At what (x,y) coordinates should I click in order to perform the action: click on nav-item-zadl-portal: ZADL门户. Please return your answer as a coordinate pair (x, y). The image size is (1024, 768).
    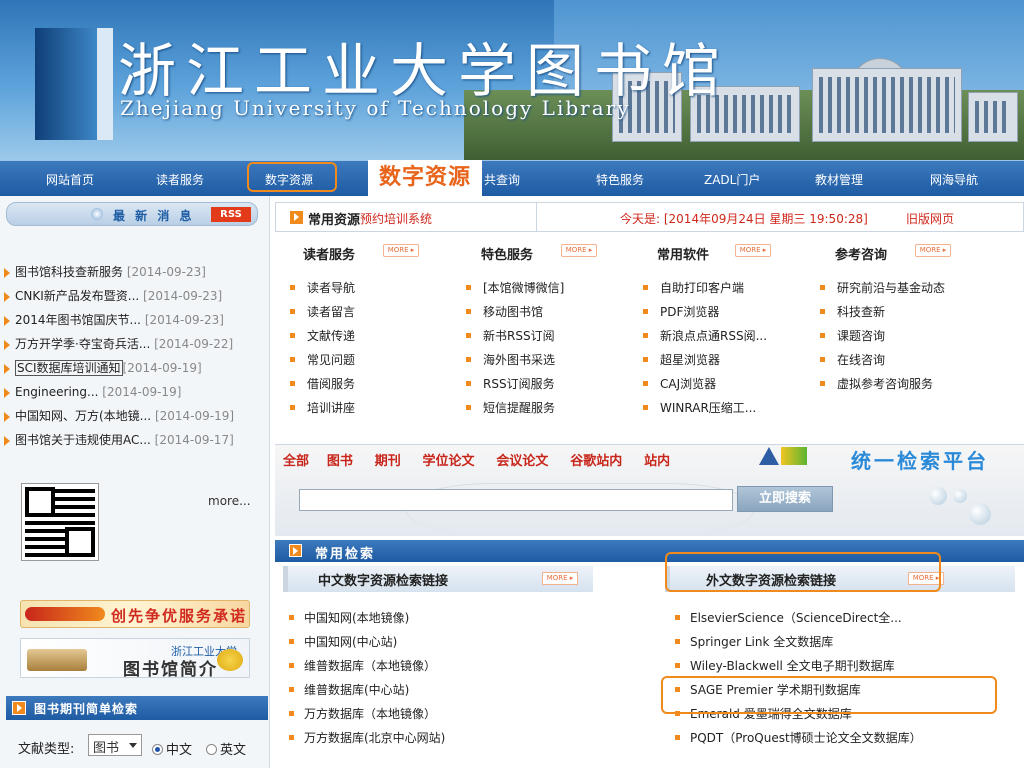
    Looking at the image, I should click on (732, 179).